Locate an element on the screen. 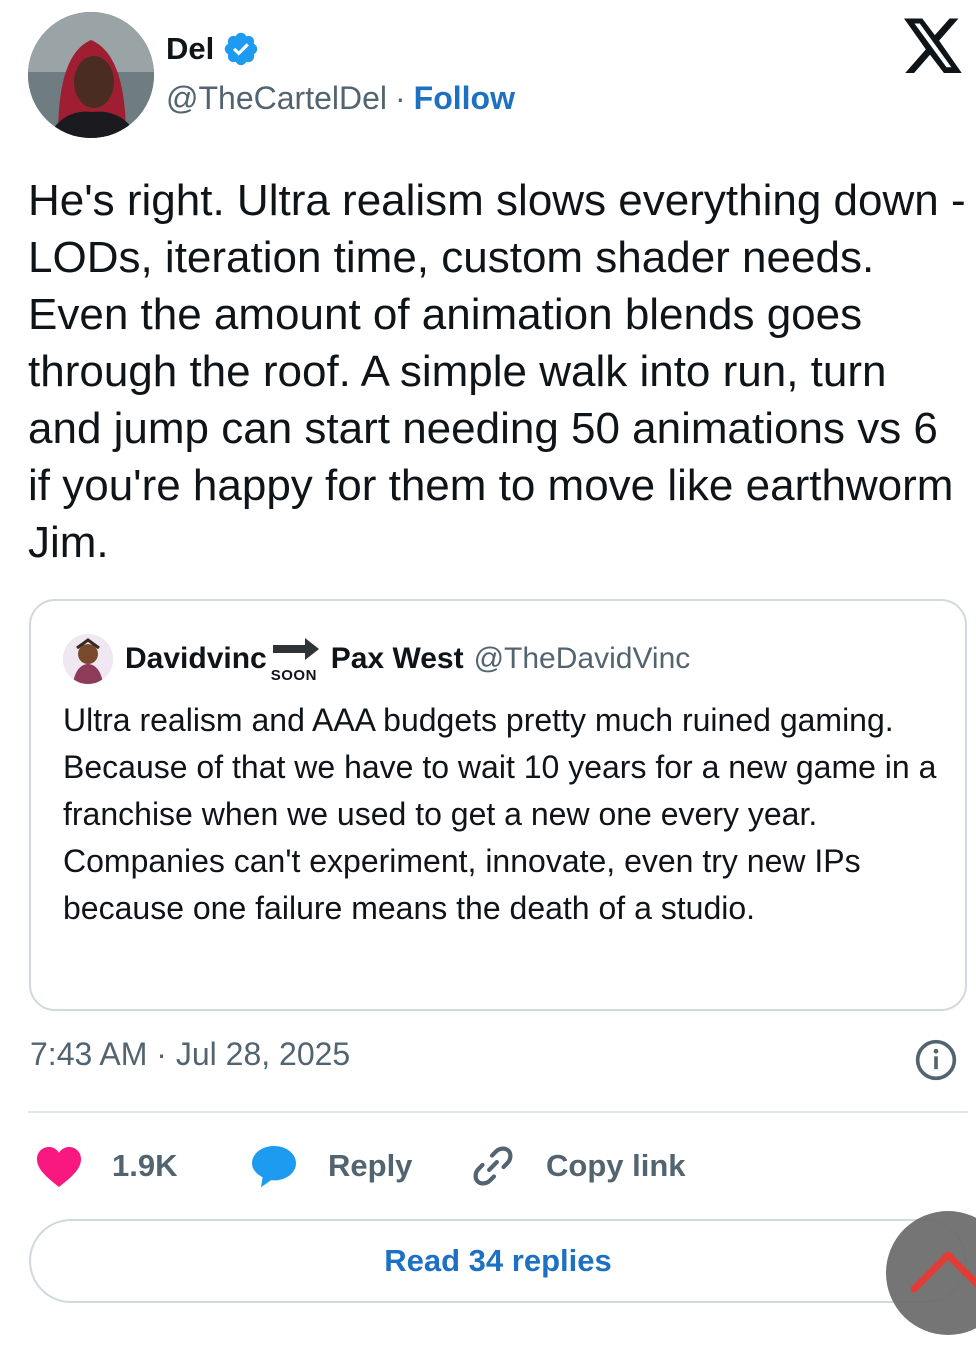  reply-label: Reply is located at coordinates (370, 1165).